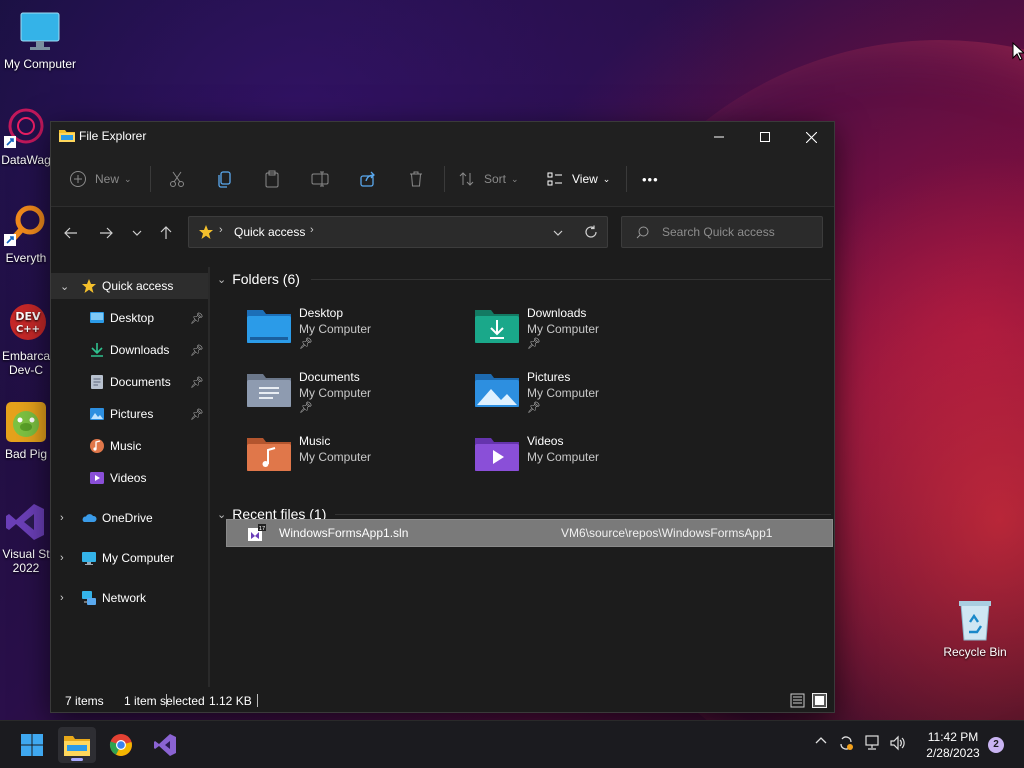 Image resolution: width=1024 pixels, height=768 pixels. What do you see at coordinates (137, 233) in the screenshot?
I see `recent-locations-button` at bounding box center [137, 233].